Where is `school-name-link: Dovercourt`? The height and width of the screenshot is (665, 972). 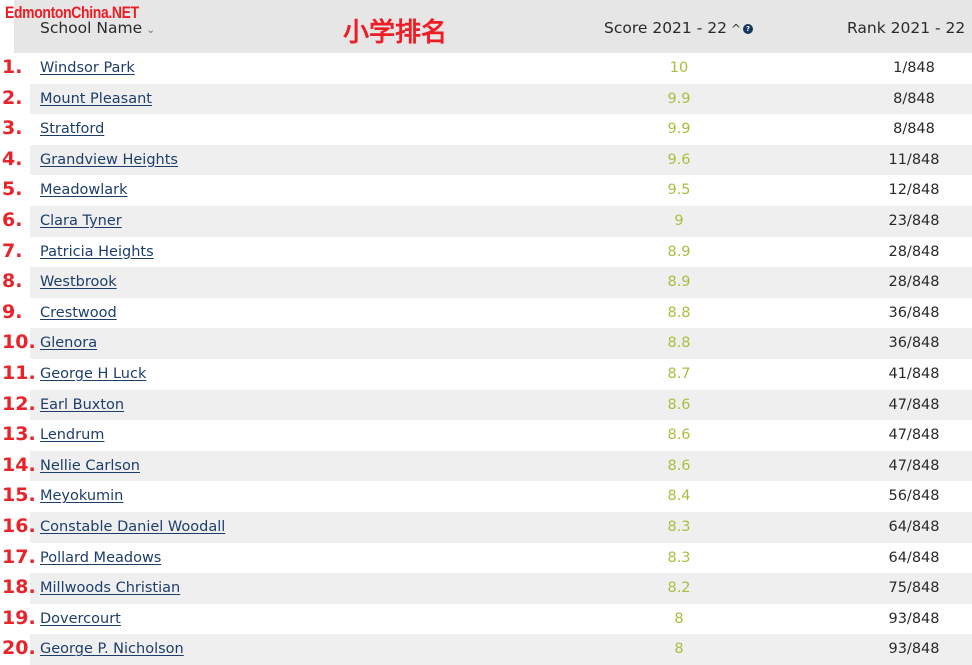 school-name-link: Dovercourt is located at coordinates (80, 619).